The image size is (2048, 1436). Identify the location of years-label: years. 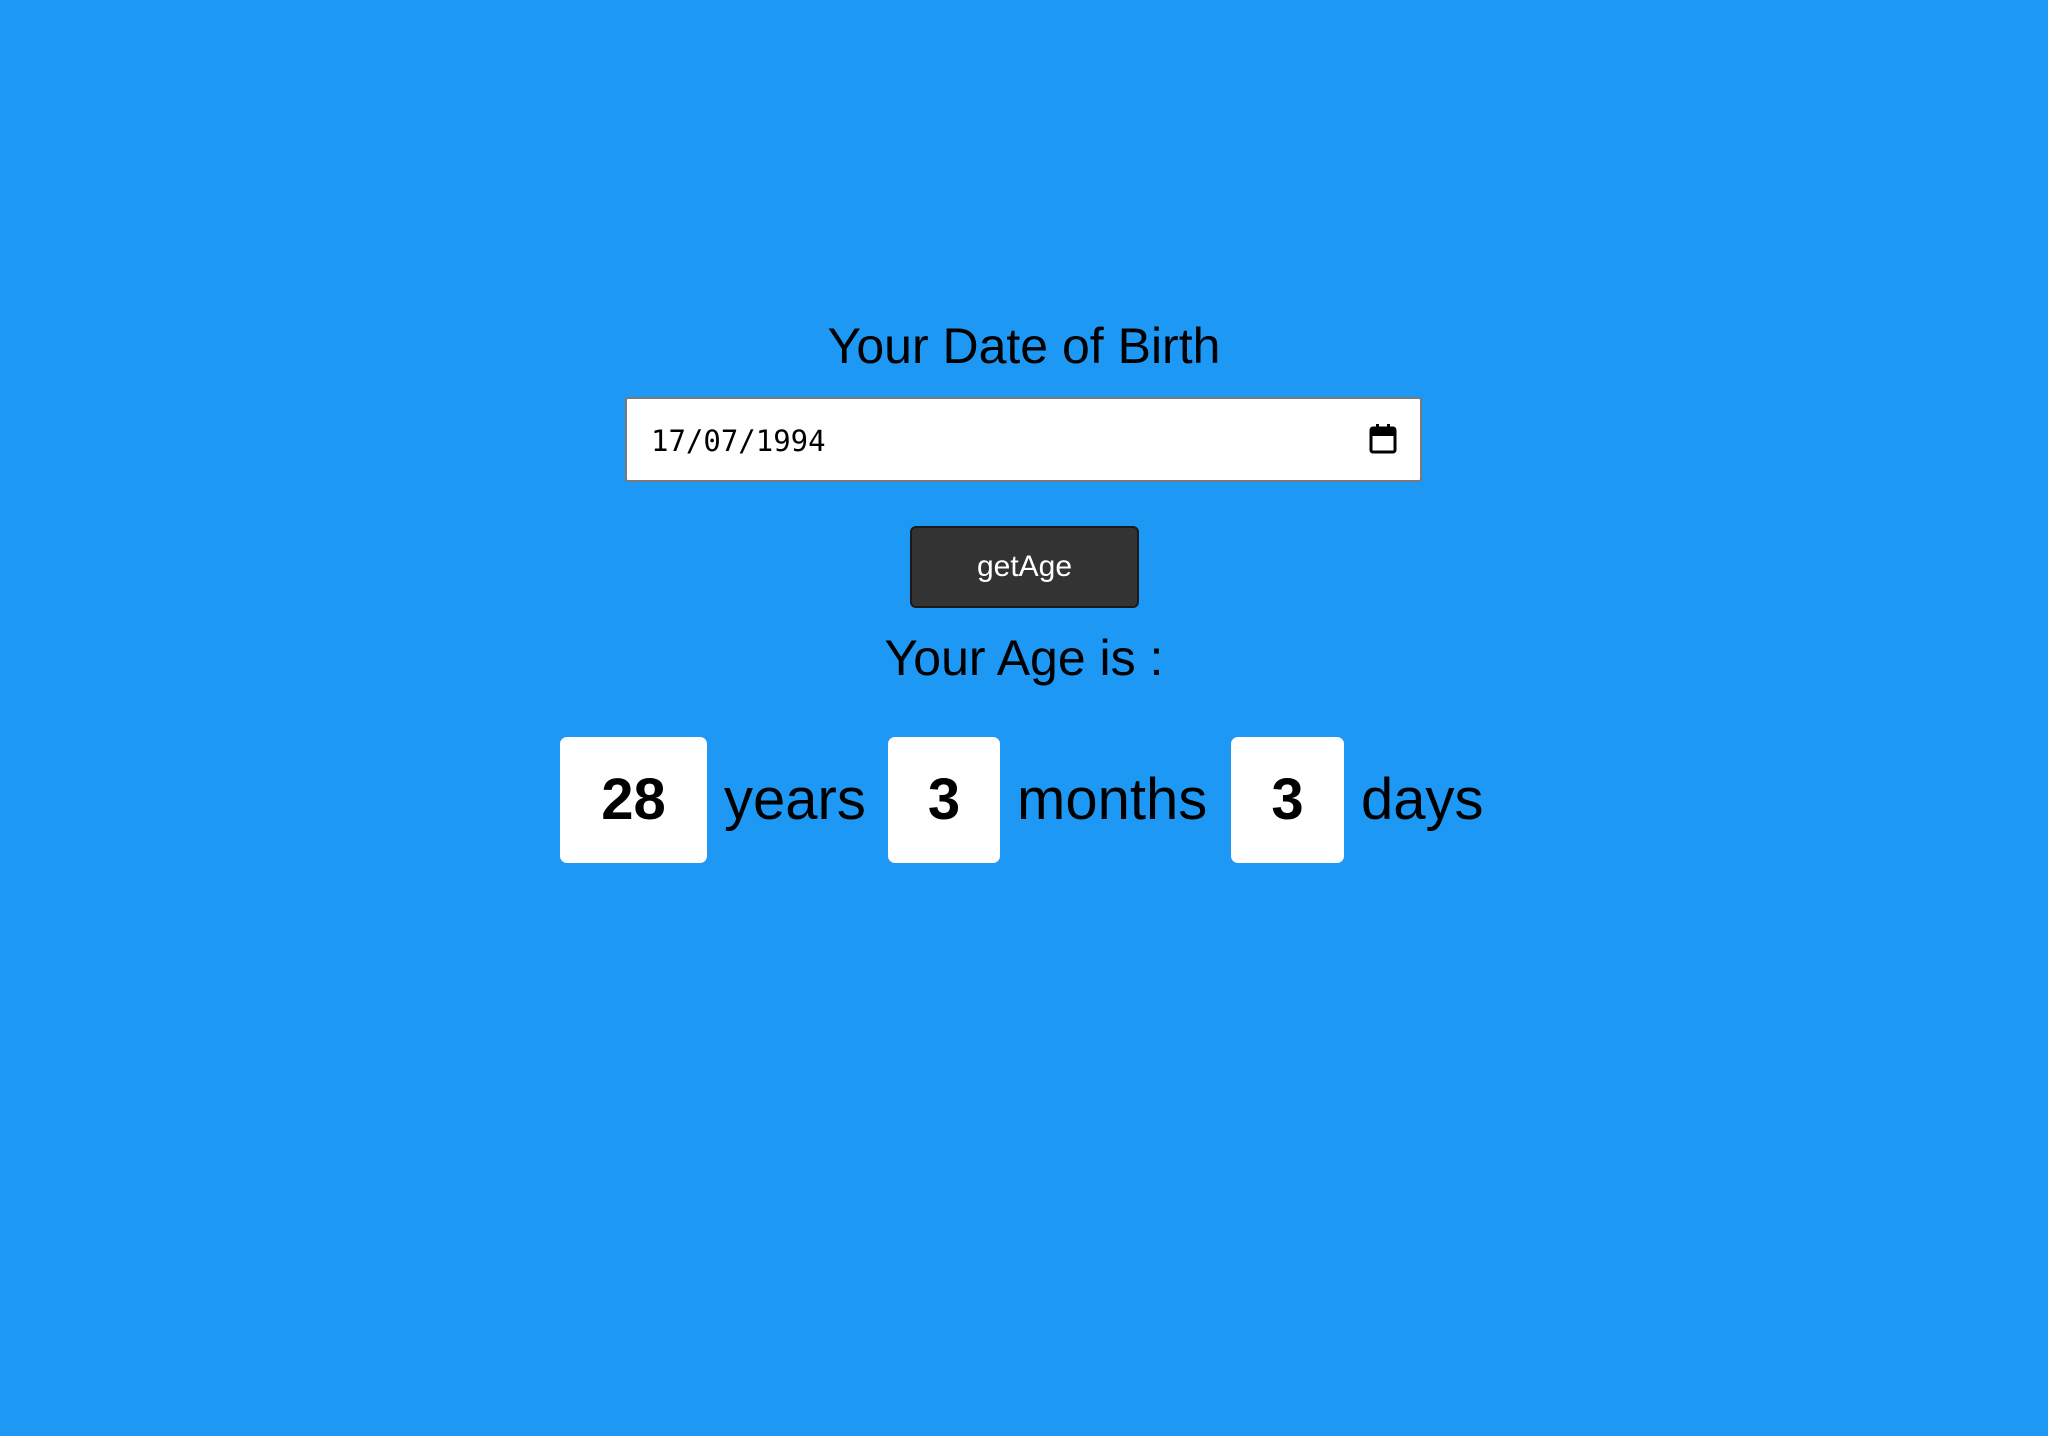
(795, 799).